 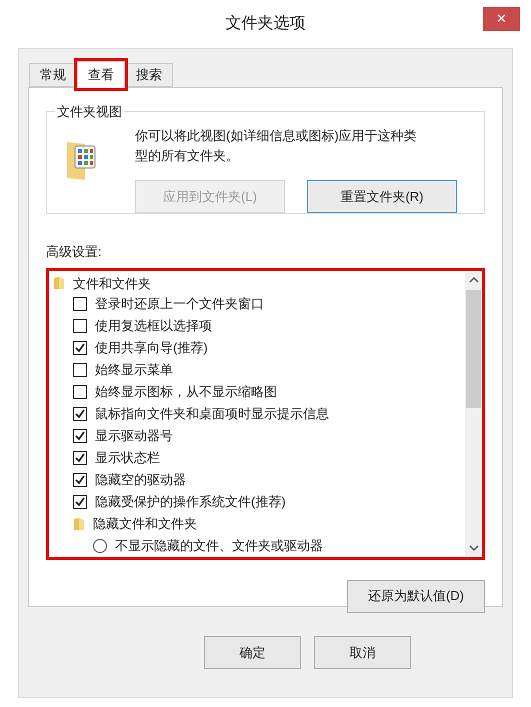 What do you see at coordinates (179, 304) in the screenshot?
I see `checkbox-label: 登录时还原上一个文件夹窗口` at bounding box center [179, 304].